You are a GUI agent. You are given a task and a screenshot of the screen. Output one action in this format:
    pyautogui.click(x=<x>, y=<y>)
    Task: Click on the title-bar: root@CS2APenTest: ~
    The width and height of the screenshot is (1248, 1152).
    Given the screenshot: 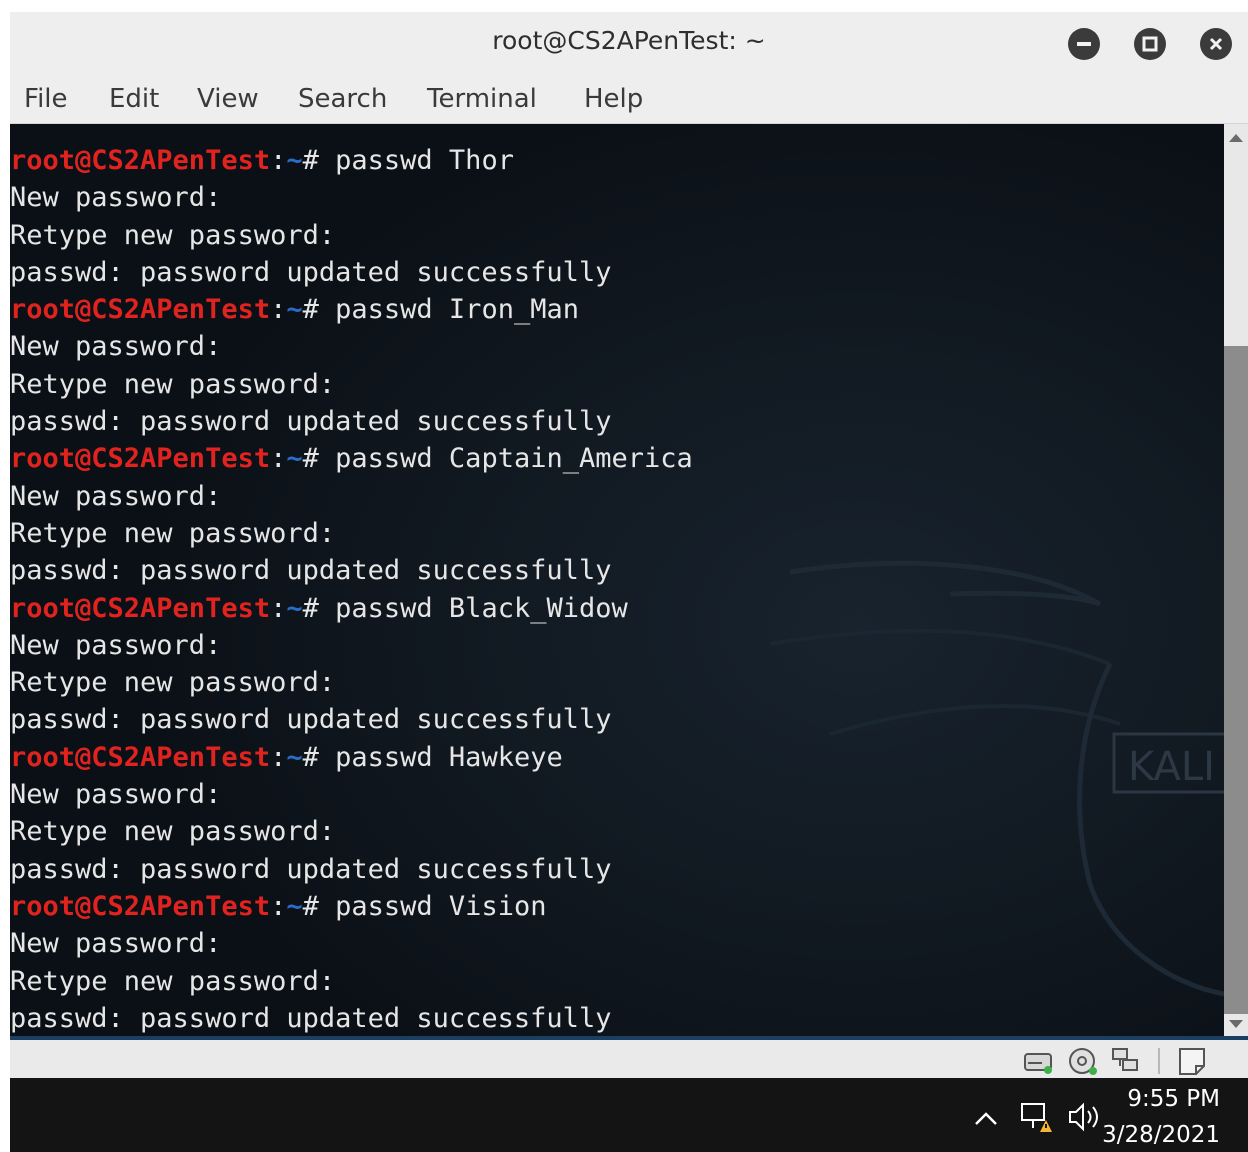 What is the action you would take?
    pyautogui.click(x=629, y=44)
    